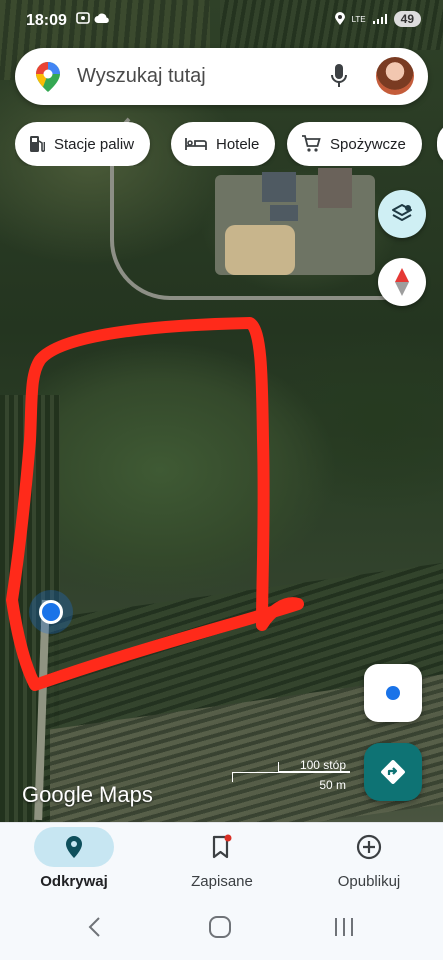  Describe the element at coordinates (95, 929) in the screenshot. I see `back-icon` at that location.